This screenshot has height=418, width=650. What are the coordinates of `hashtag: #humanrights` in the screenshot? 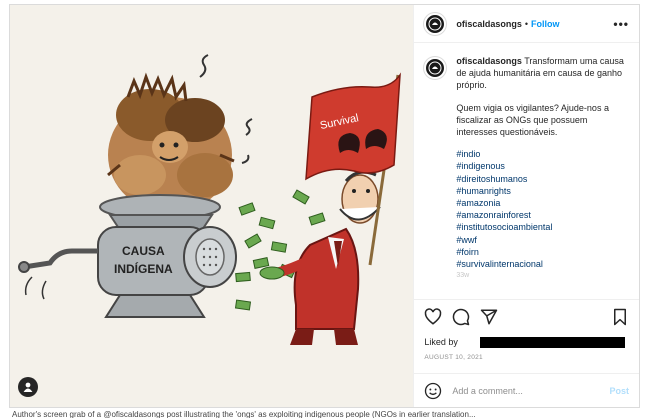 It's located at (542, 191).